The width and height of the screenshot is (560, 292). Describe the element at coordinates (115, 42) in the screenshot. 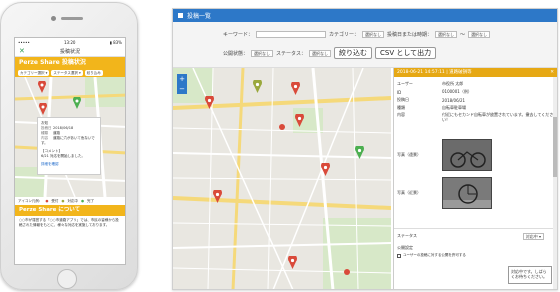

I see `battery-indicator: ▮ 83%` at that location.